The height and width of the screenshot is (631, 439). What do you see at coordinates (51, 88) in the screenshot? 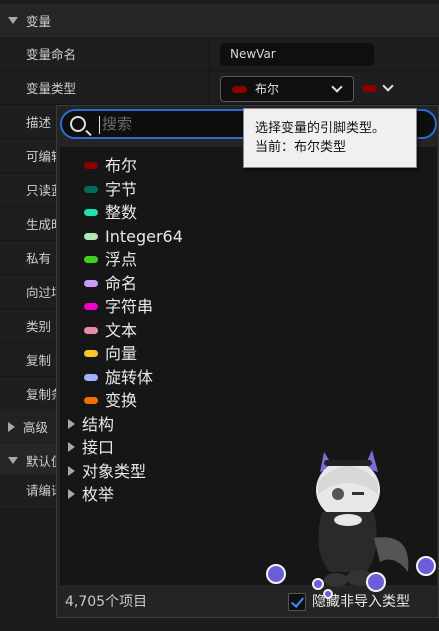
I see `property-label: 变量类型` at bounding box center [51, 88].